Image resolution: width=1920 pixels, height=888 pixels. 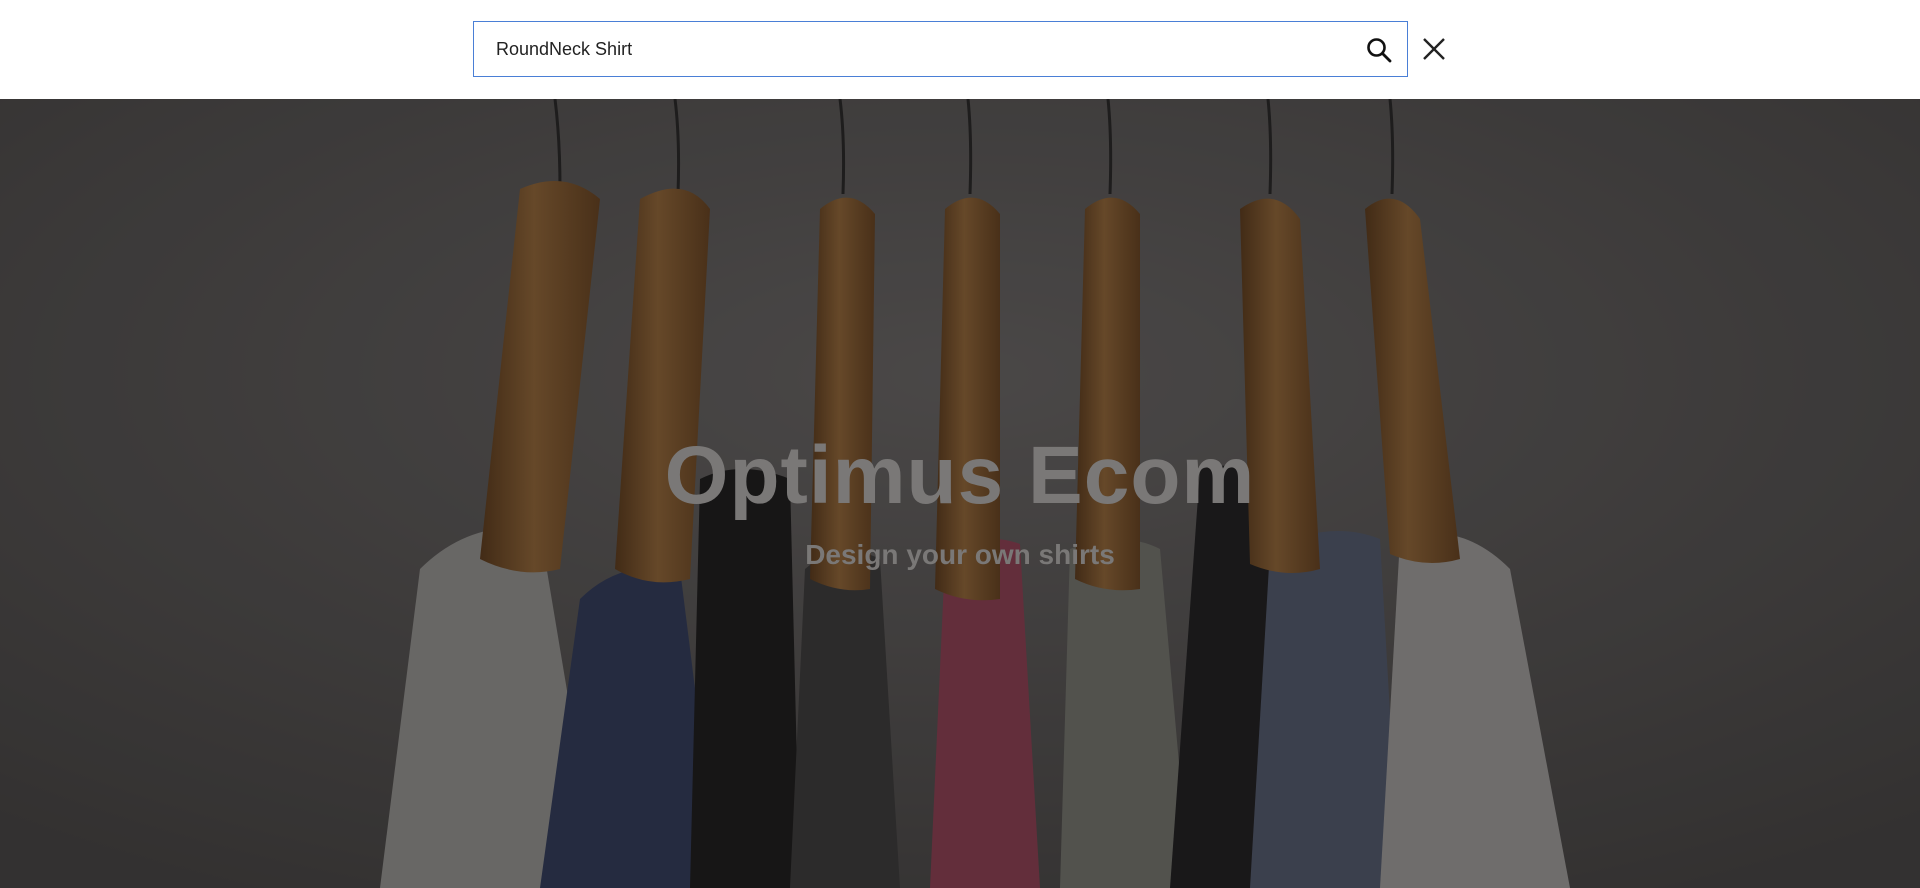 I want to click on search-input, so click(x=906, y=49).